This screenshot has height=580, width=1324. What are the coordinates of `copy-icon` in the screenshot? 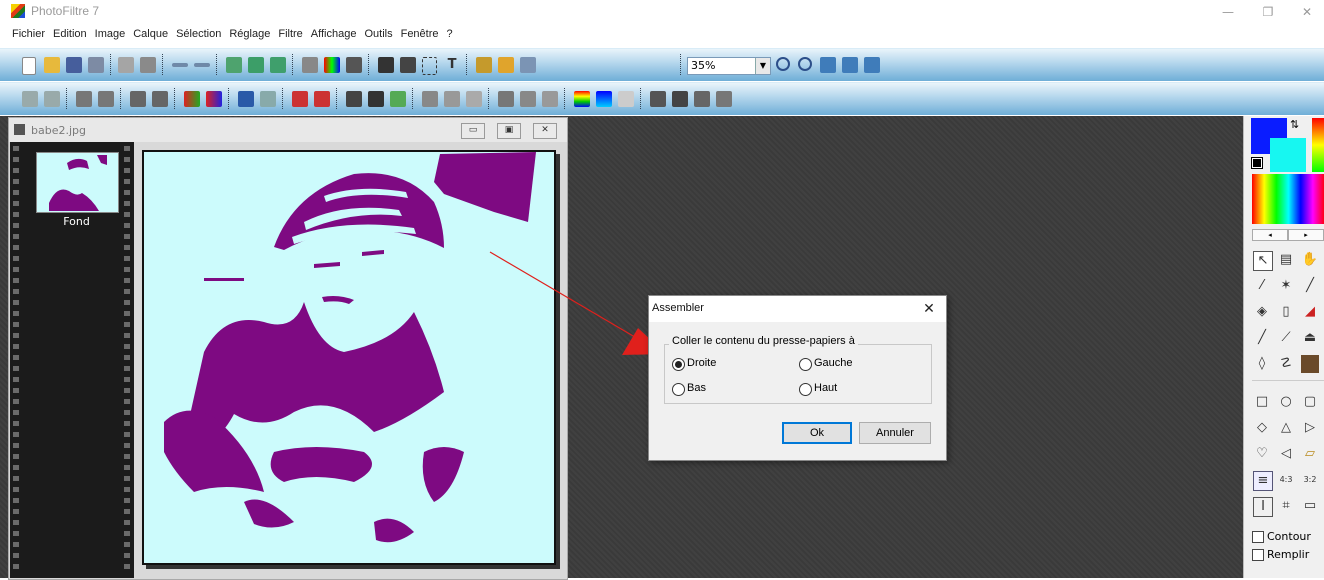 It's located at (256, 65).